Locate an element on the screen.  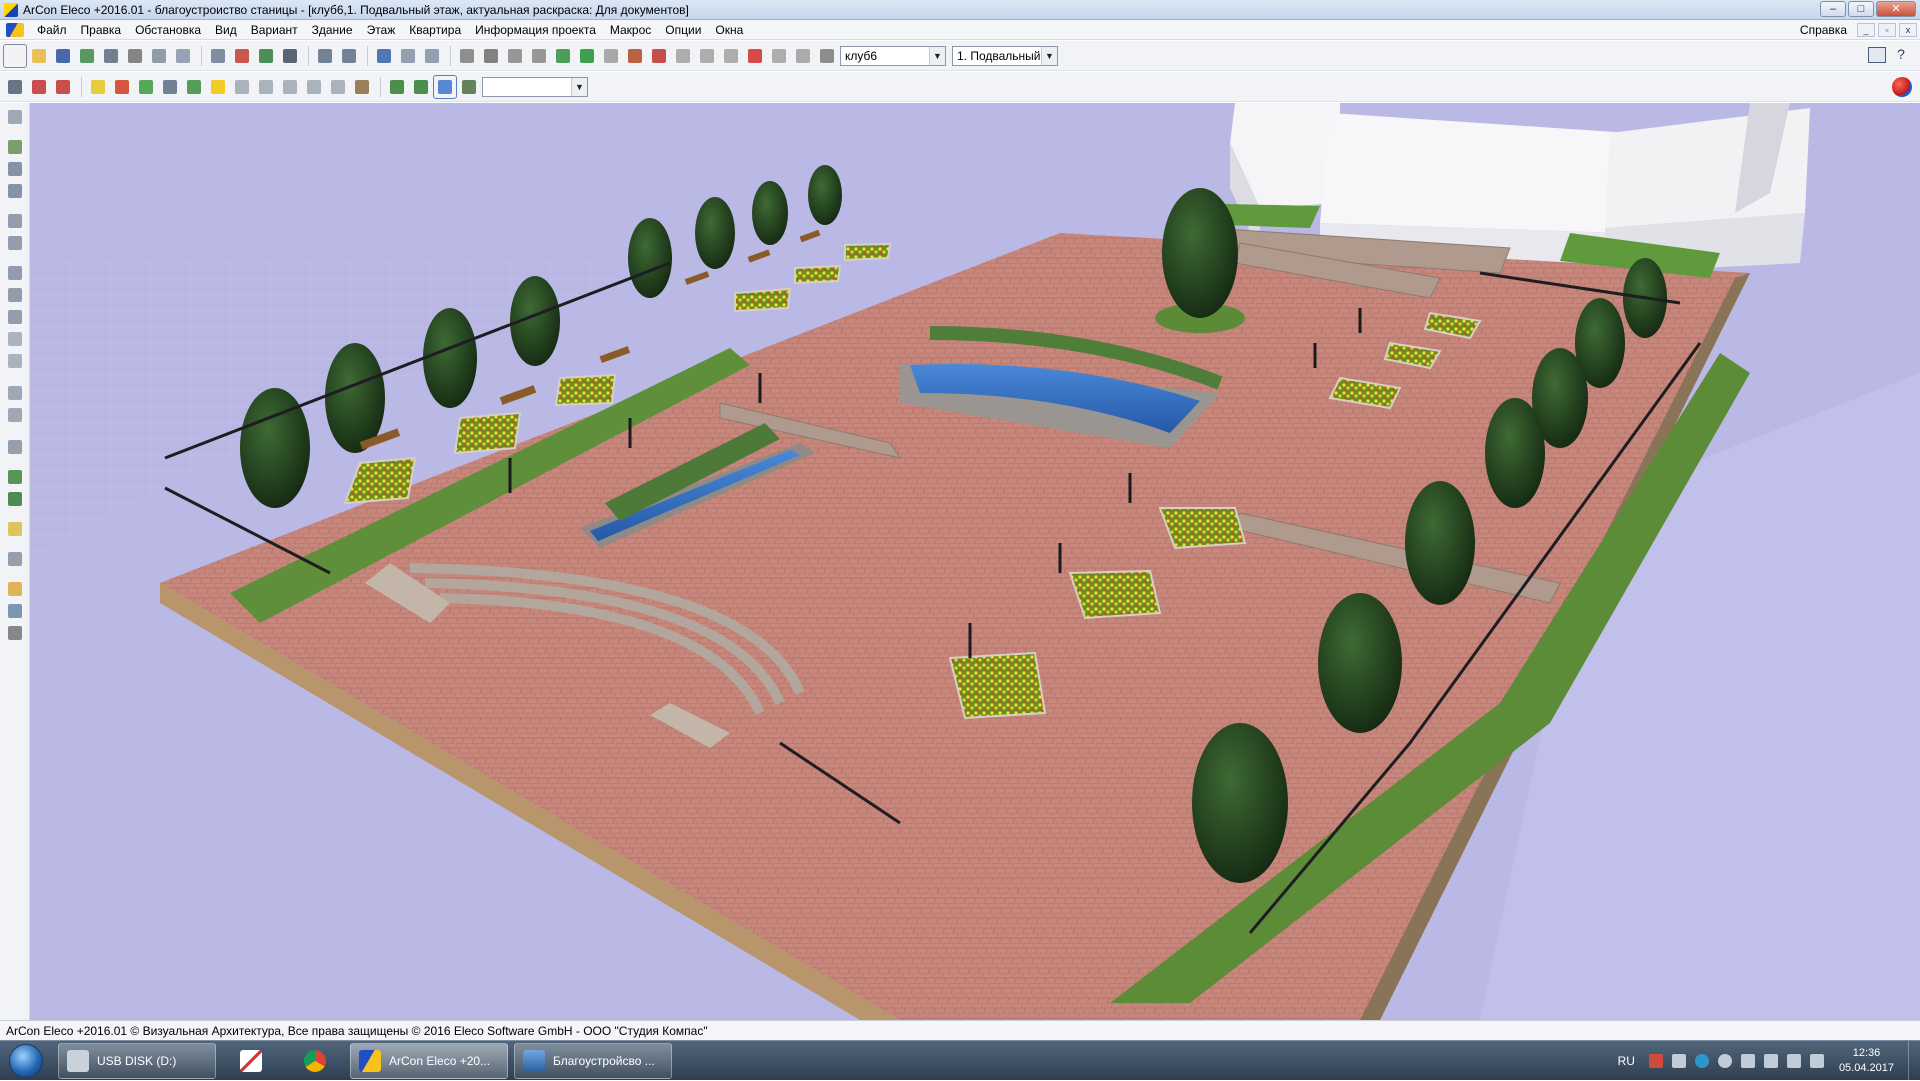
beam-icon is located at coordinates (779, 56).